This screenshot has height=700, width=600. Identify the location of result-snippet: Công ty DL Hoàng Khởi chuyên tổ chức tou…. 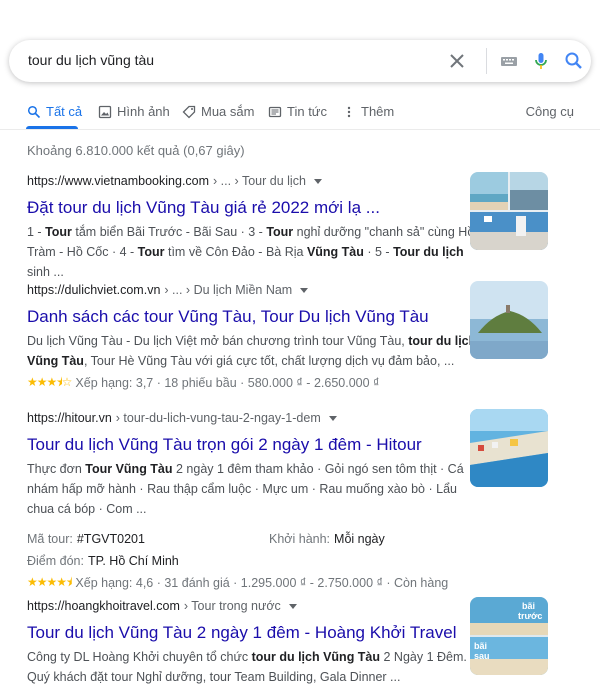
(247, 667).